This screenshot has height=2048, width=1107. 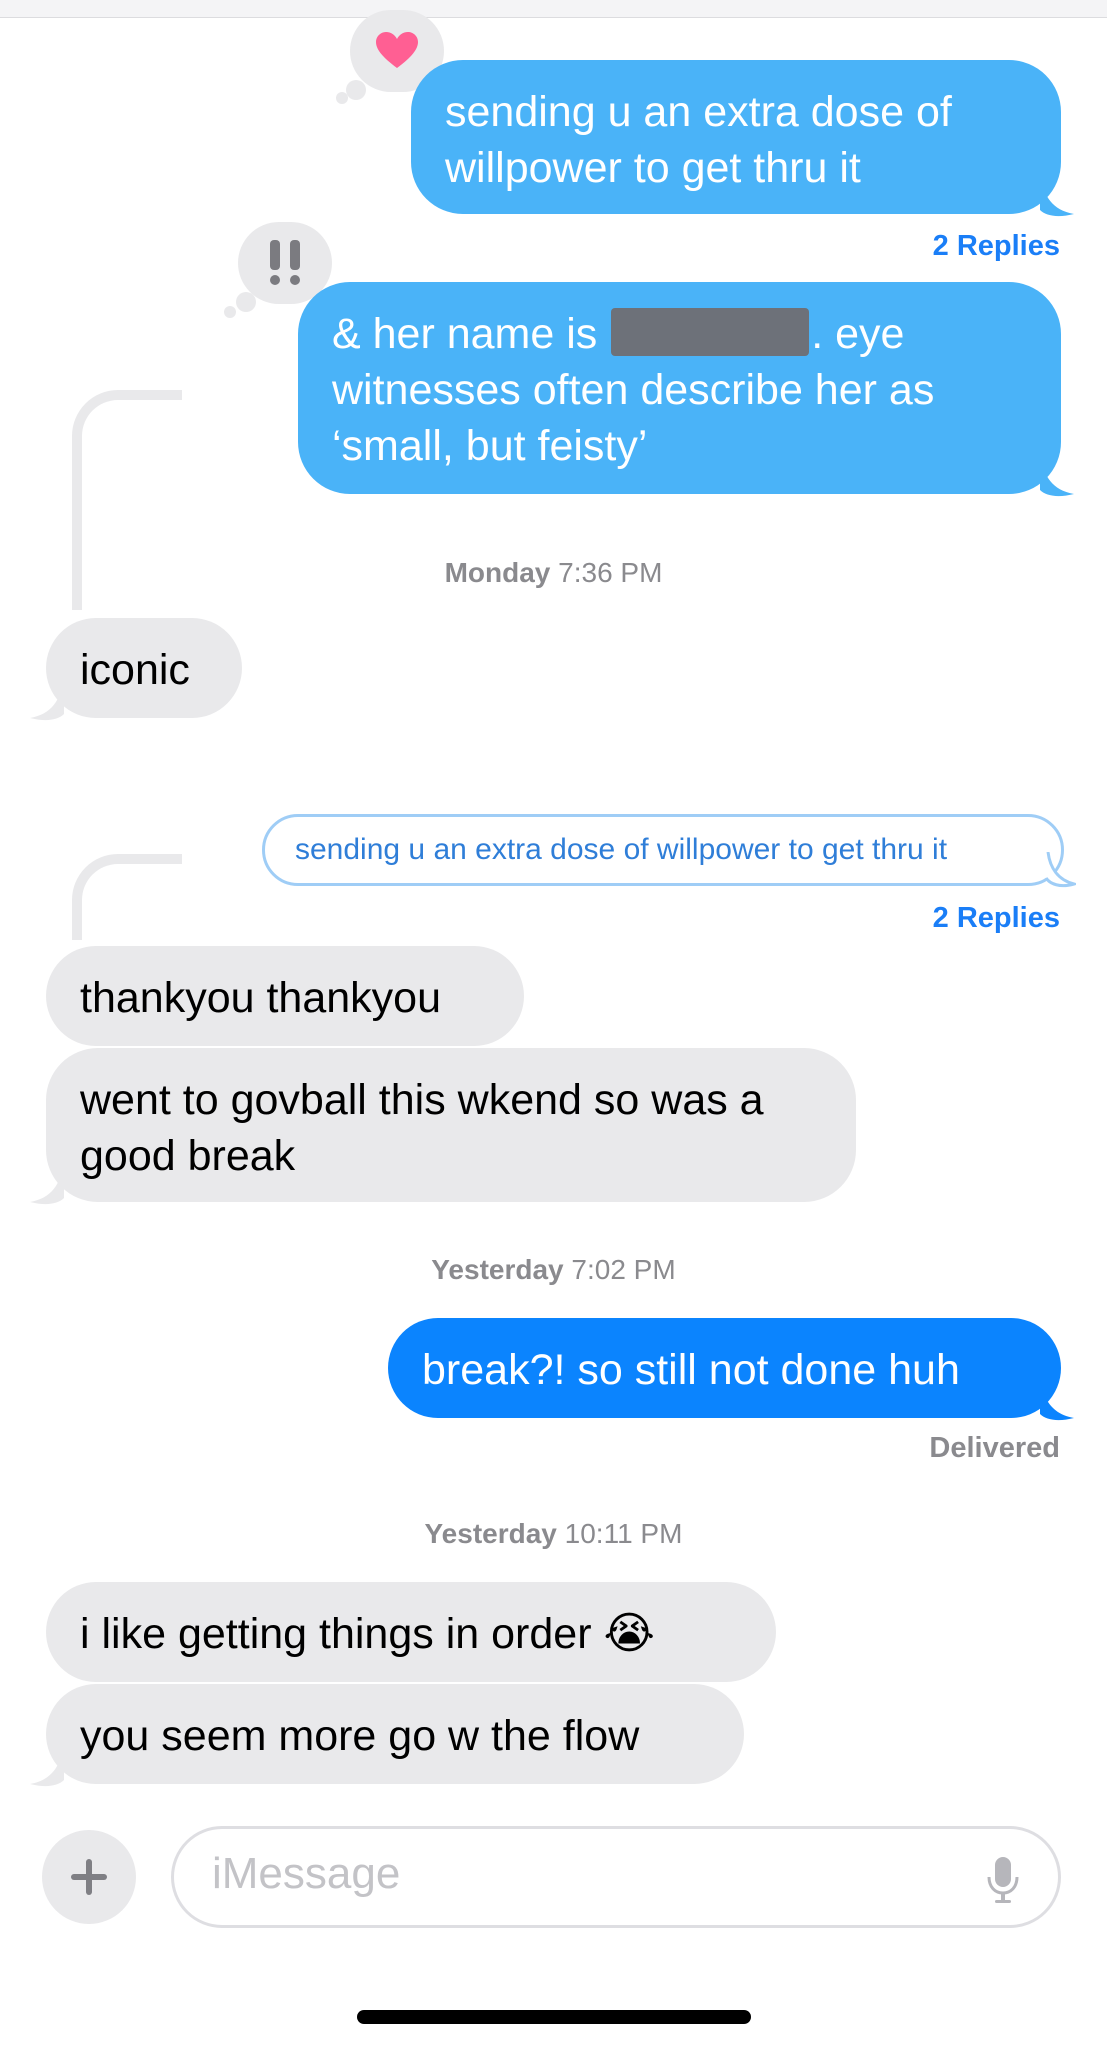 I want to click on message-bubble-sent: break?! so still not done huh, so click(x=724, y=1368).